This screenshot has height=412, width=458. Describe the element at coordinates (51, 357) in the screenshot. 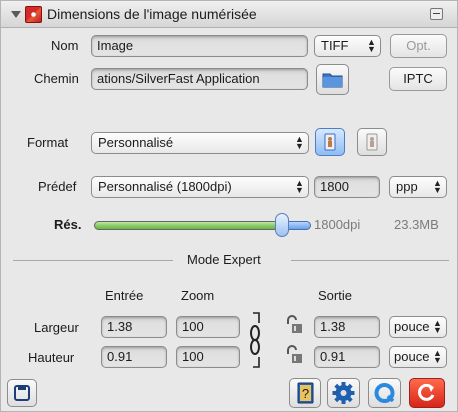

I see `height-label: Hauteur` at that location.